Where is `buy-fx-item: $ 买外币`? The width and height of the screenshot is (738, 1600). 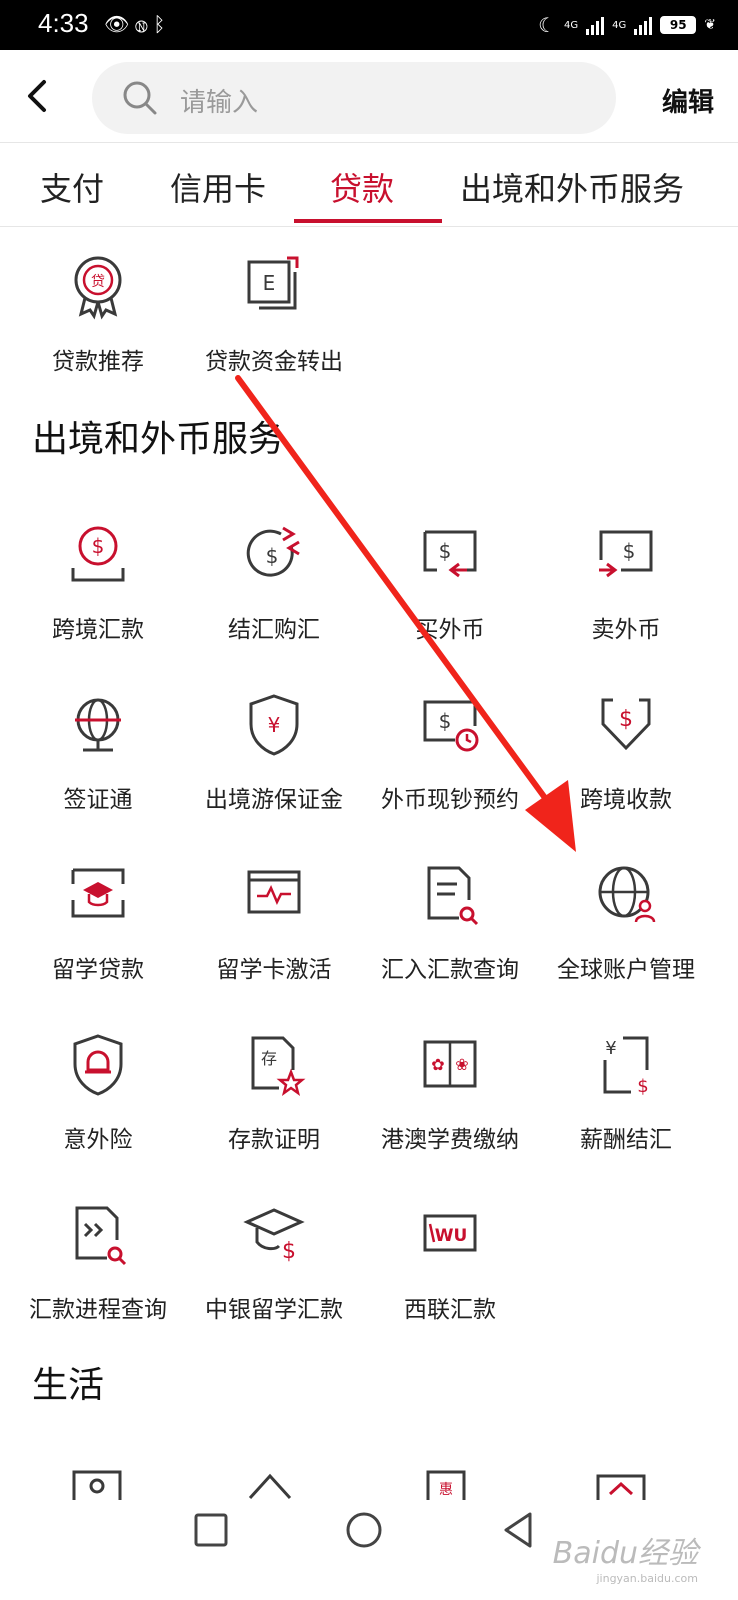
buy-fx-item: $ 买外币 is located at coordinates (450, 582).